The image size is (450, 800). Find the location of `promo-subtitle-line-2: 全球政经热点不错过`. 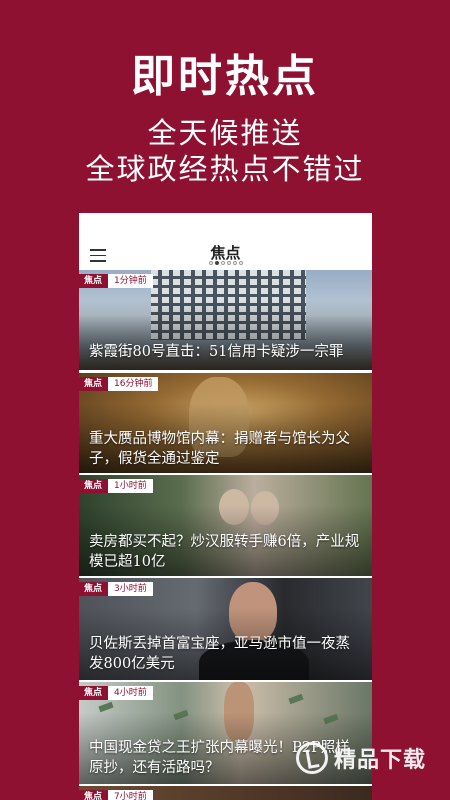

promo-subtitle-line-2: 全球政经热点不错过 is located at coordinates (225, 169).